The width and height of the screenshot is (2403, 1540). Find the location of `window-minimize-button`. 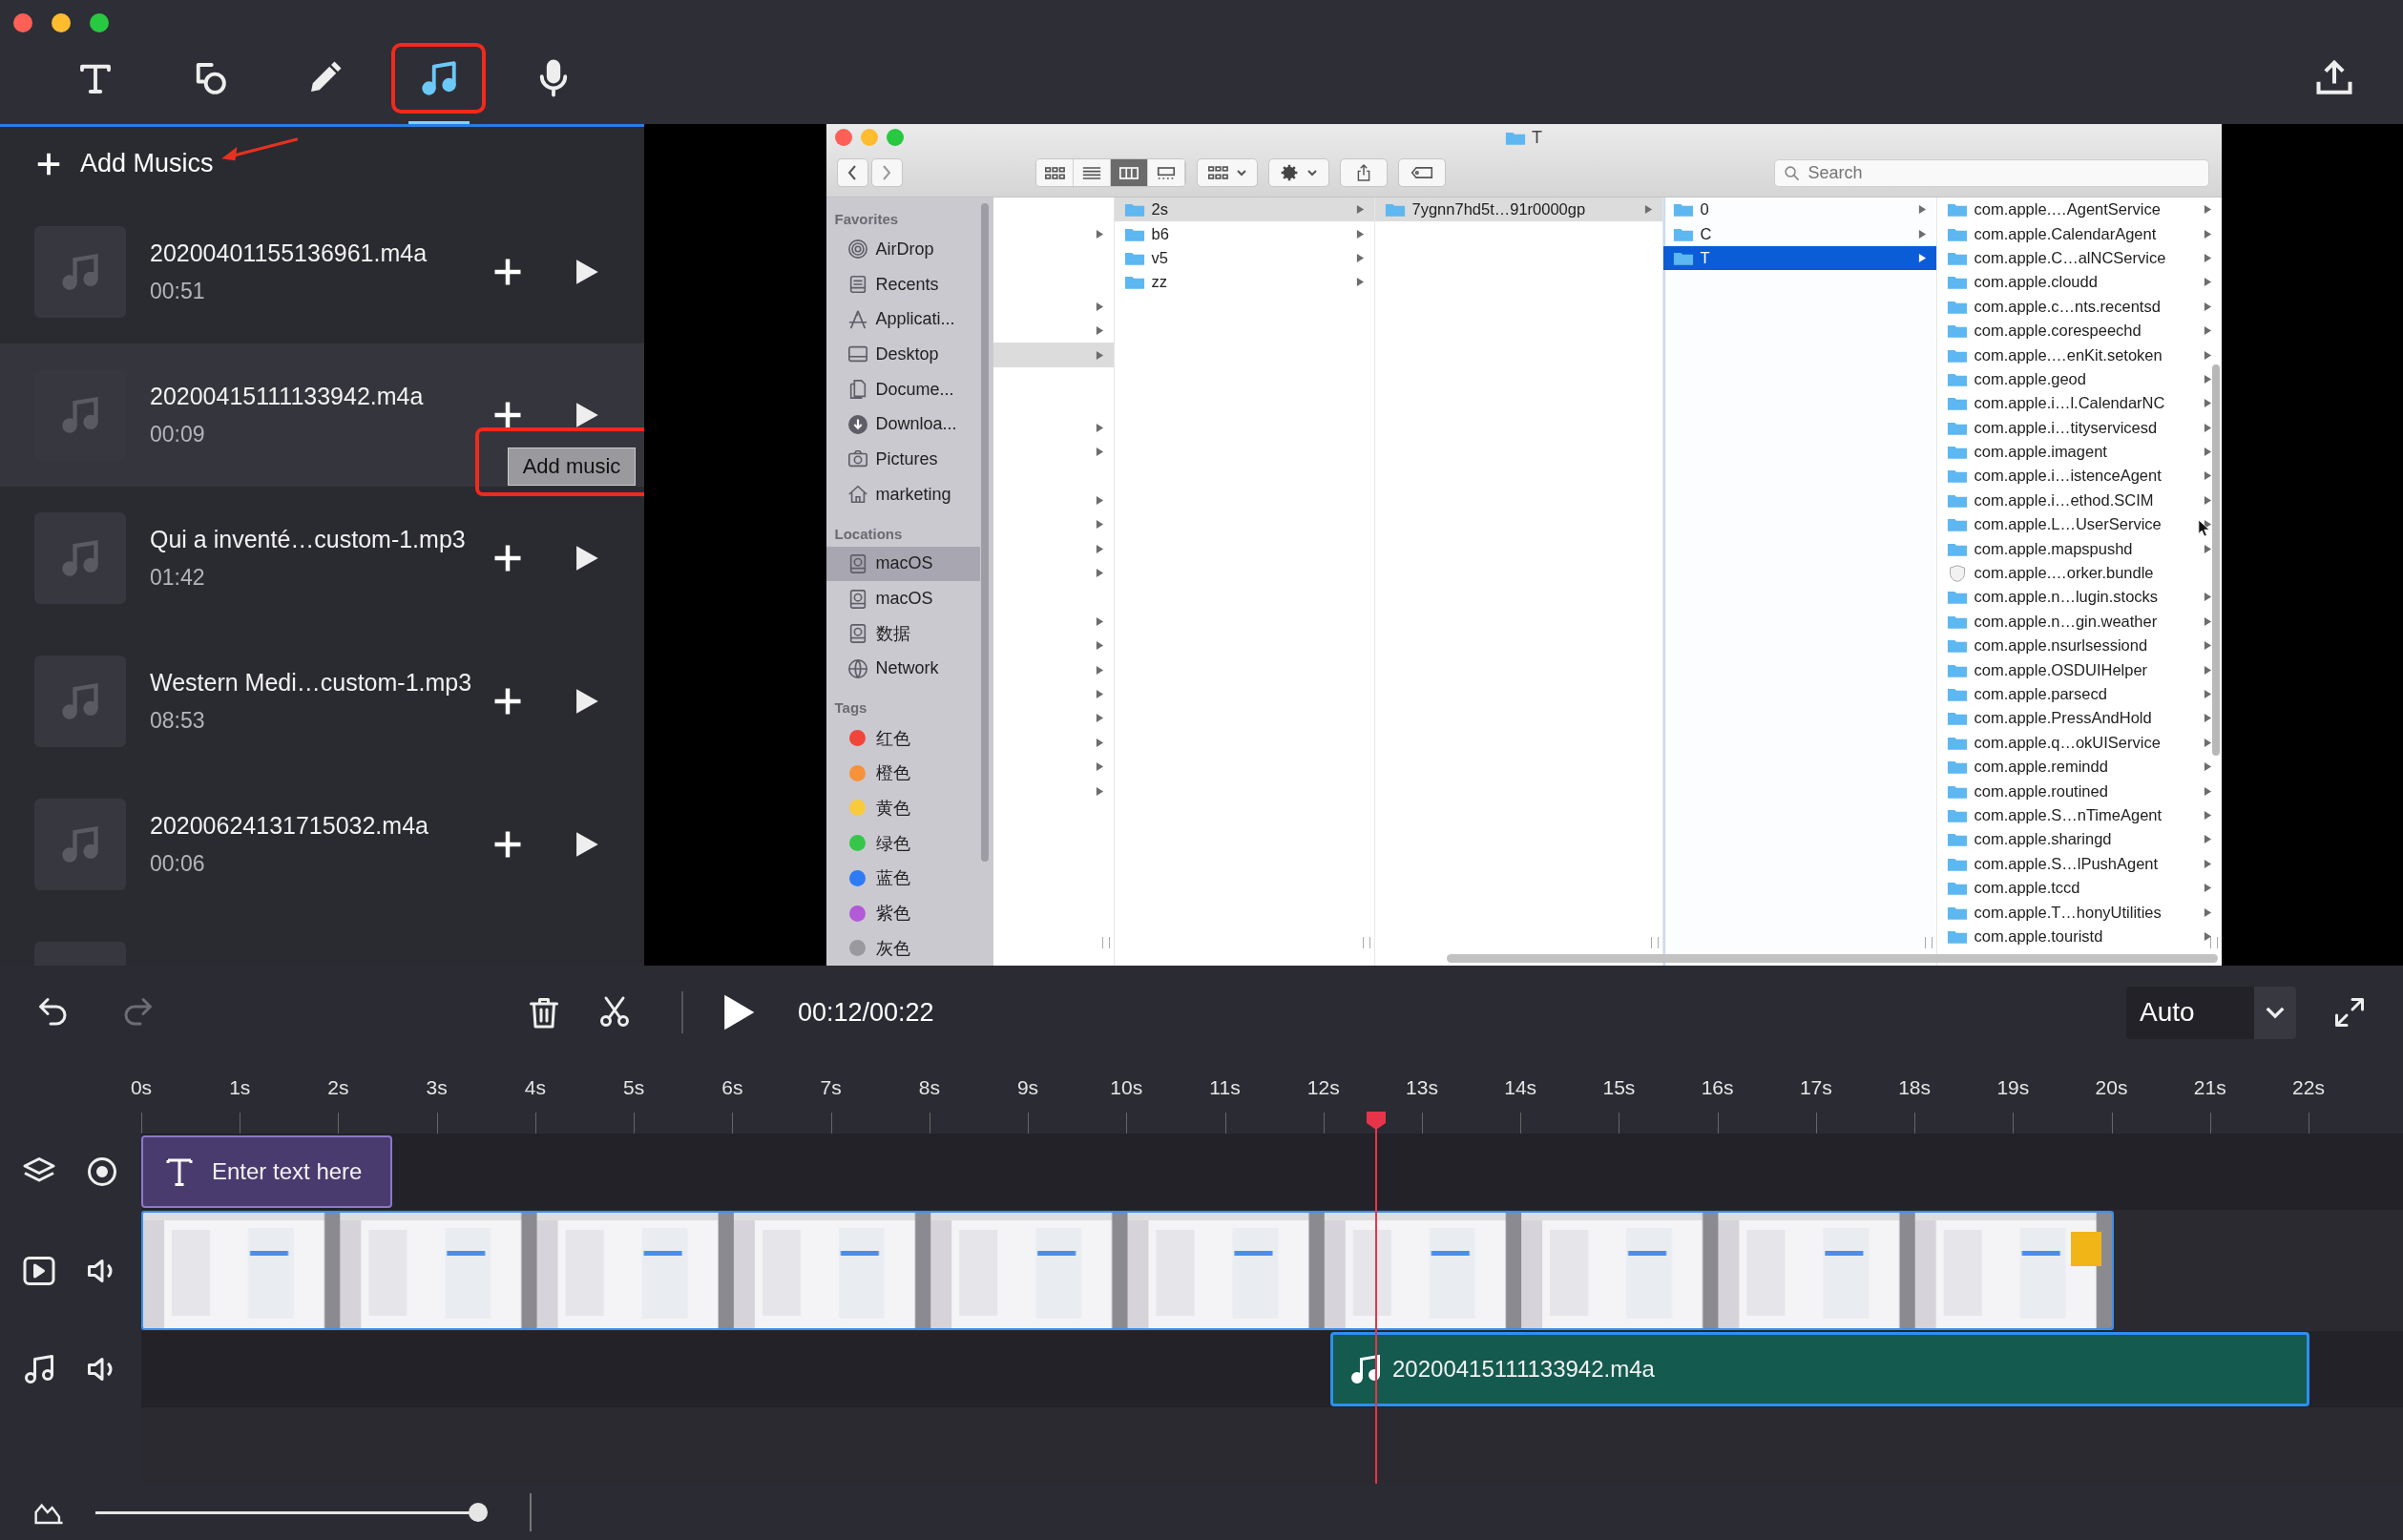

window-minimize-button is located at coordinates (62, 22).